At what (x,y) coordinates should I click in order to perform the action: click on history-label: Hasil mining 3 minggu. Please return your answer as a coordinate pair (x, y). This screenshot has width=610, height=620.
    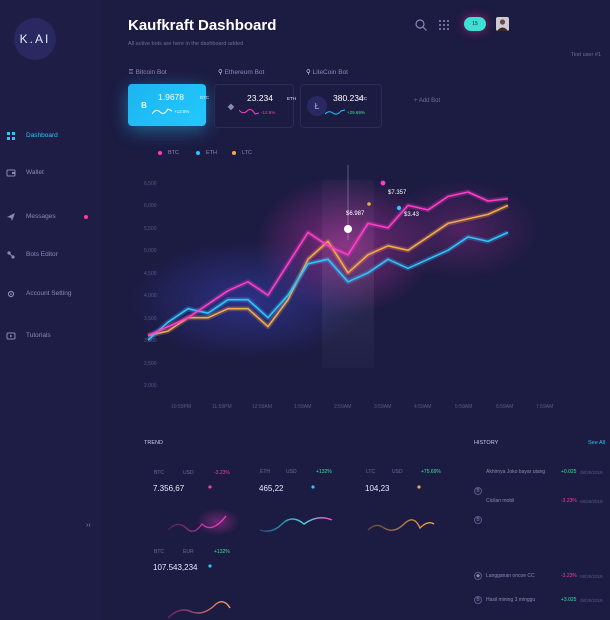
    Looking at the image, I should click on (511, 600).